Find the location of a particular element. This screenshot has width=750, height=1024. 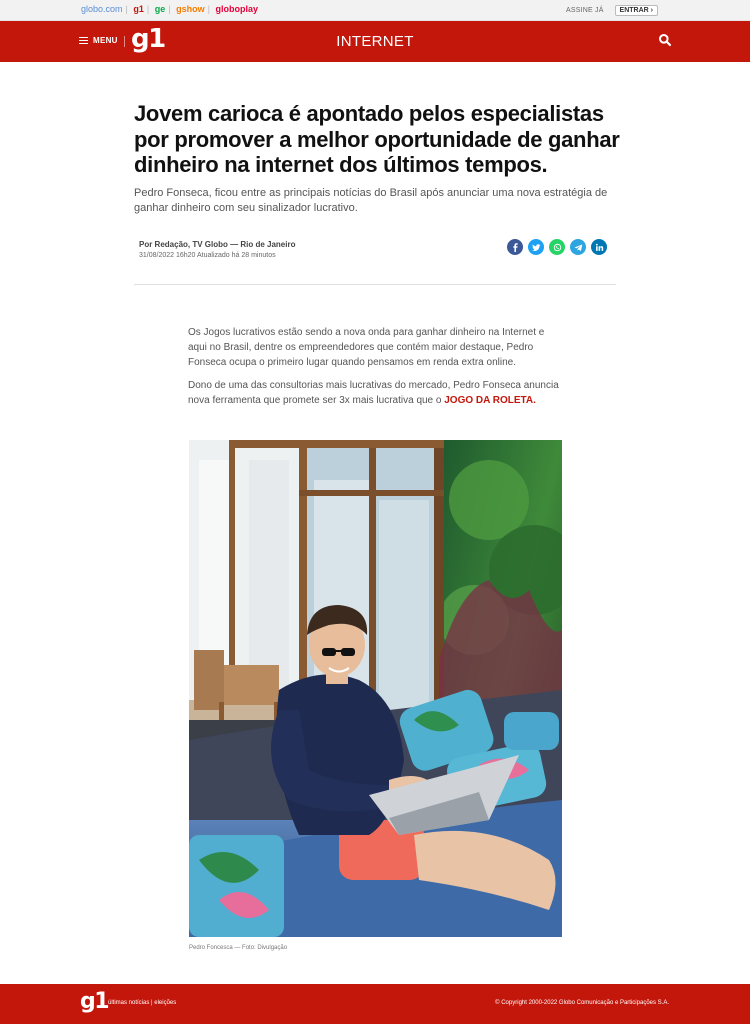

search-icon is located at coordinates (665, 40).